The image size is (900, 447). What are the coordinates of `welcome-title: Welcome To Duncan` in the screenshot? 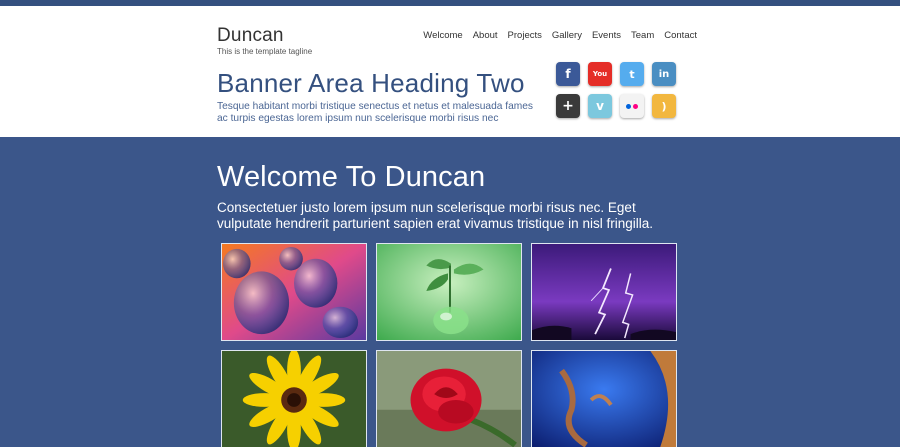 It's located at (351, 177).